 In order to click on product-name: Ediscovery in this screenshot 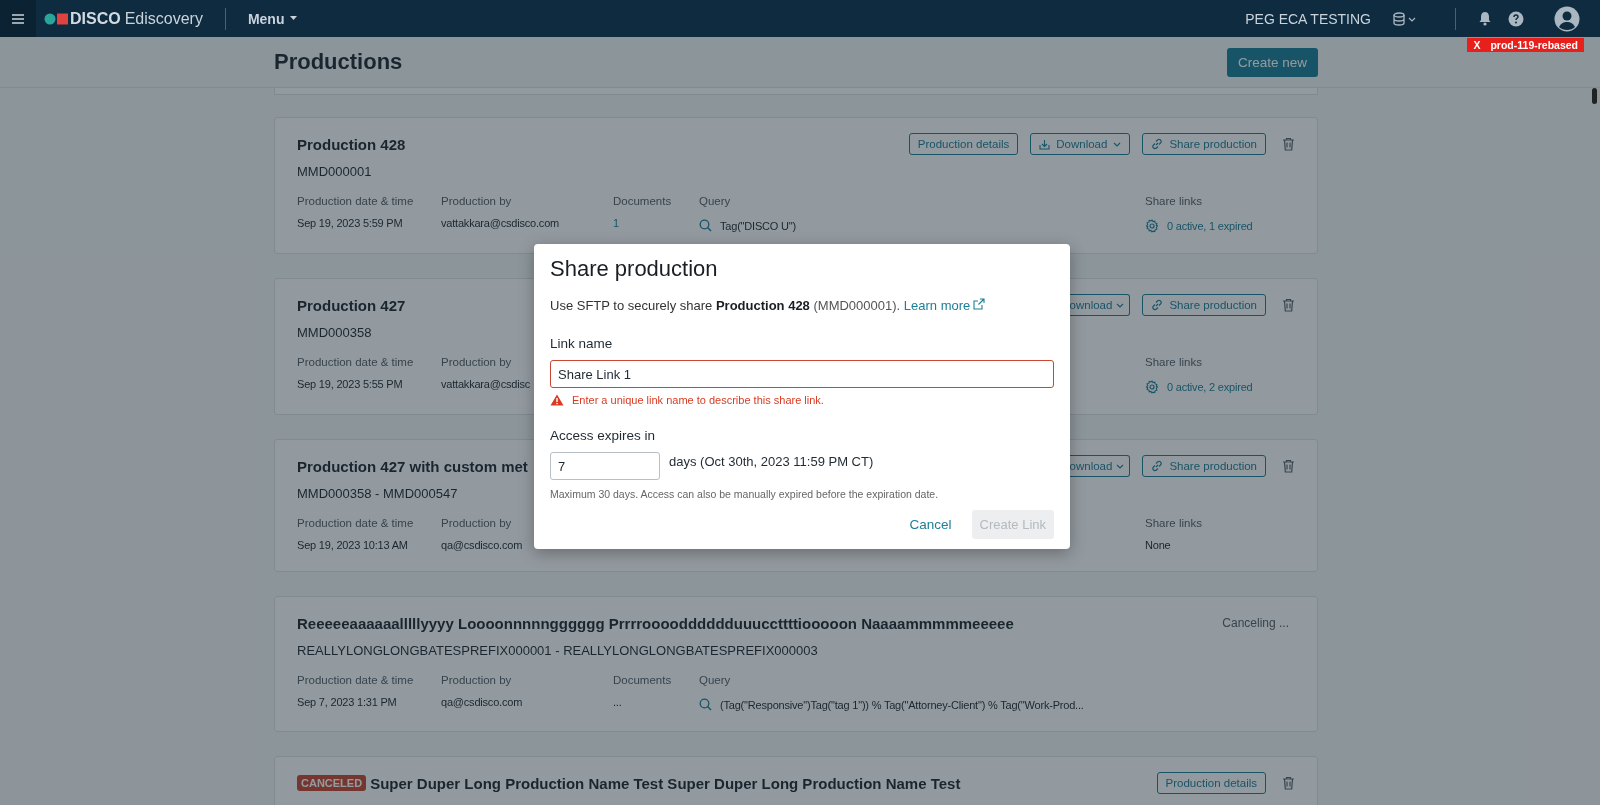, I will do `click(163, 18)`.